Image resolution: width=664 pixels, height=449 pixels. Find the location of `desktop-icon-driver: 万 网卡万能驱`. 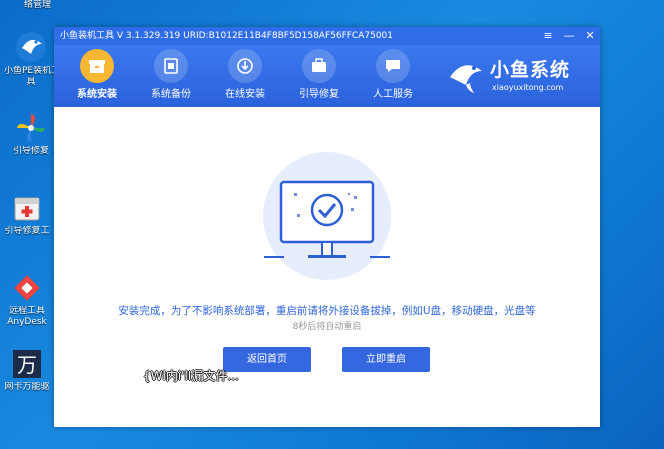

desktop-icon-driver: 万 网卡万能驱 is located at coordinates (27, 370).